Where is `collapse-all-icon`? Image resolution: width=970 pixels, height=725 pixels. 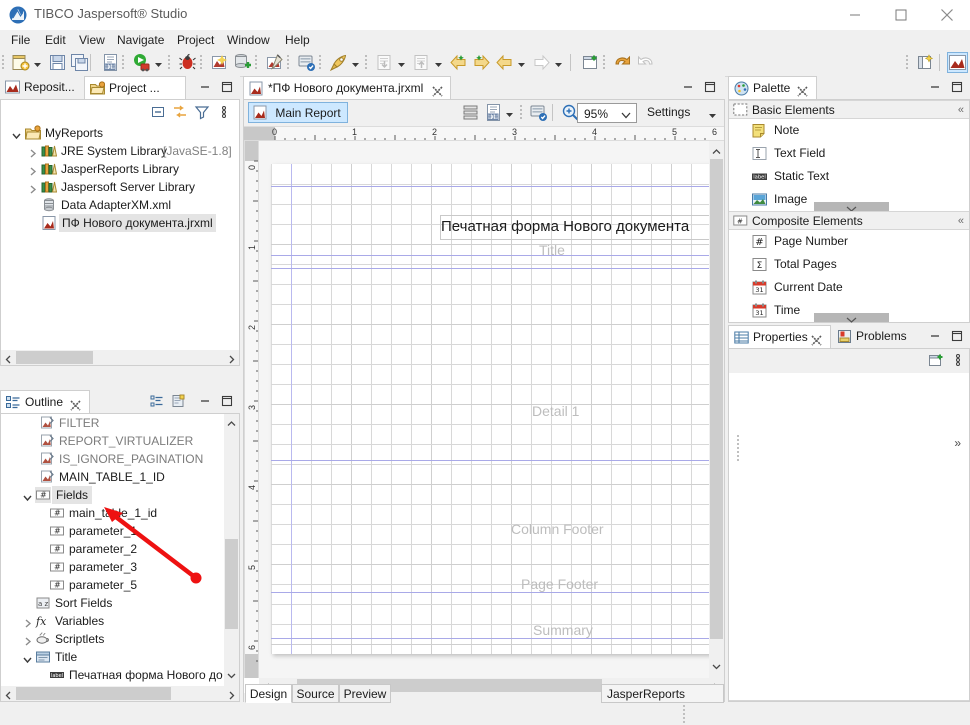
collapse-all-icon is located at coordinates (158, 112).